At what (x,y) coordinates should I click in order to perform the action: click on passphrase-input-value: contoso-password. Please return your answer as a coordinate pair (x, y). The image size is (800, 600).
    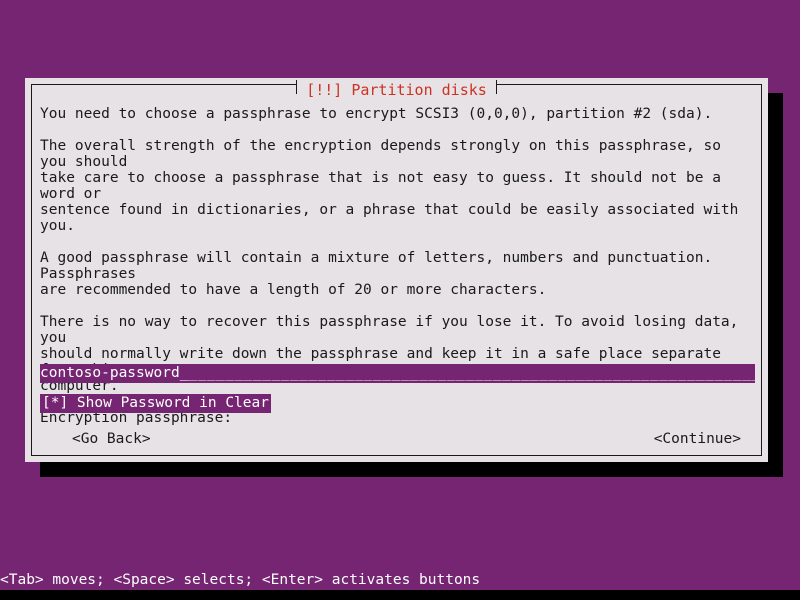
    Looking at the image, I should click on (110, 373).